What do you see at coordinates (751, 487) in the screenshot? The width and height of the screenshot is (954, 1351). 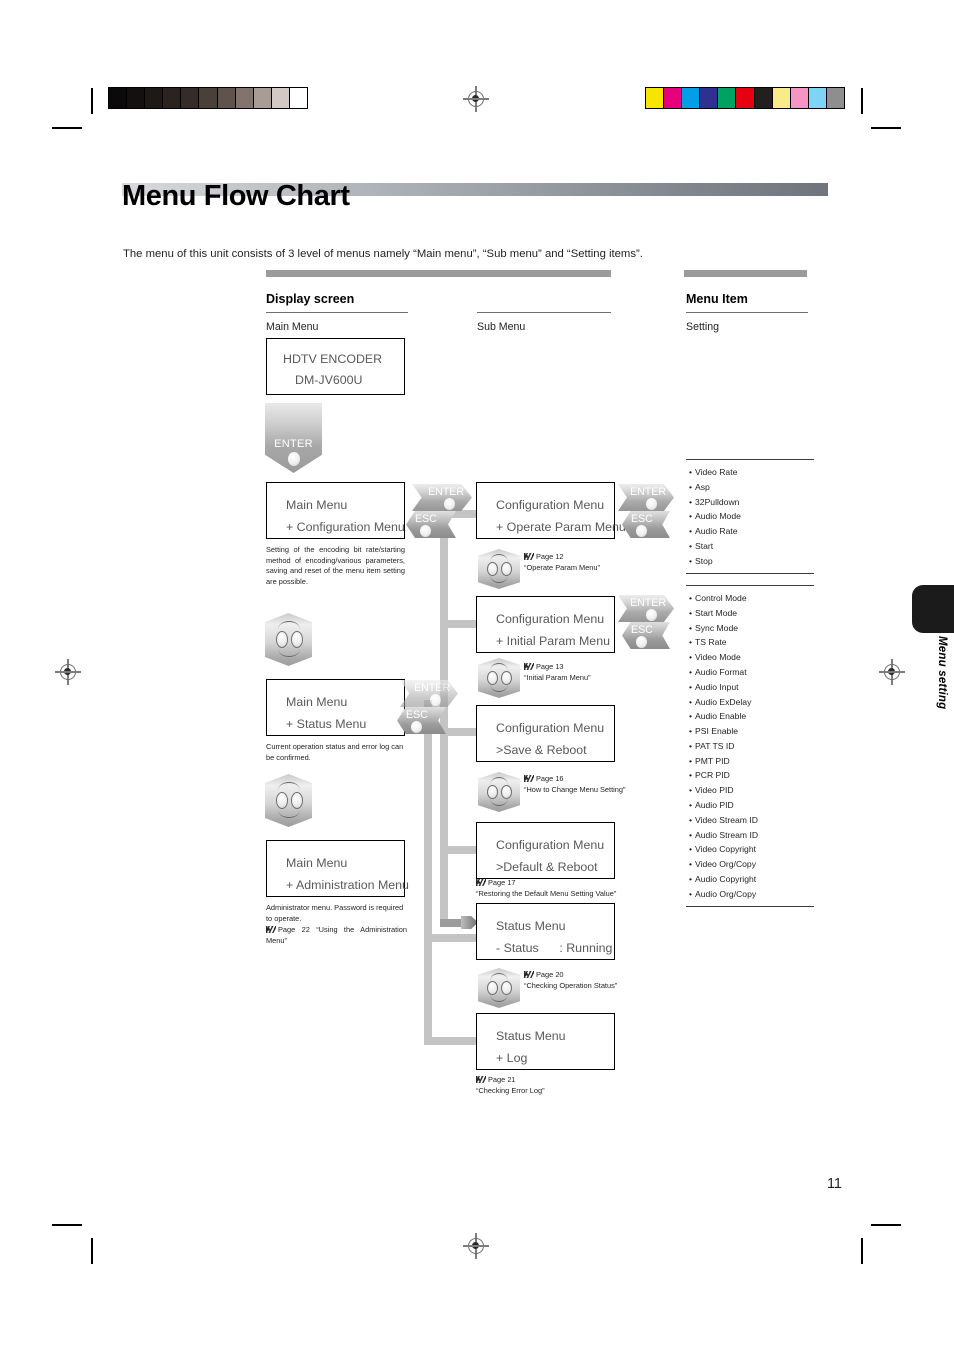 I see `setting-item: Asp` at bounding box center [751, 487].